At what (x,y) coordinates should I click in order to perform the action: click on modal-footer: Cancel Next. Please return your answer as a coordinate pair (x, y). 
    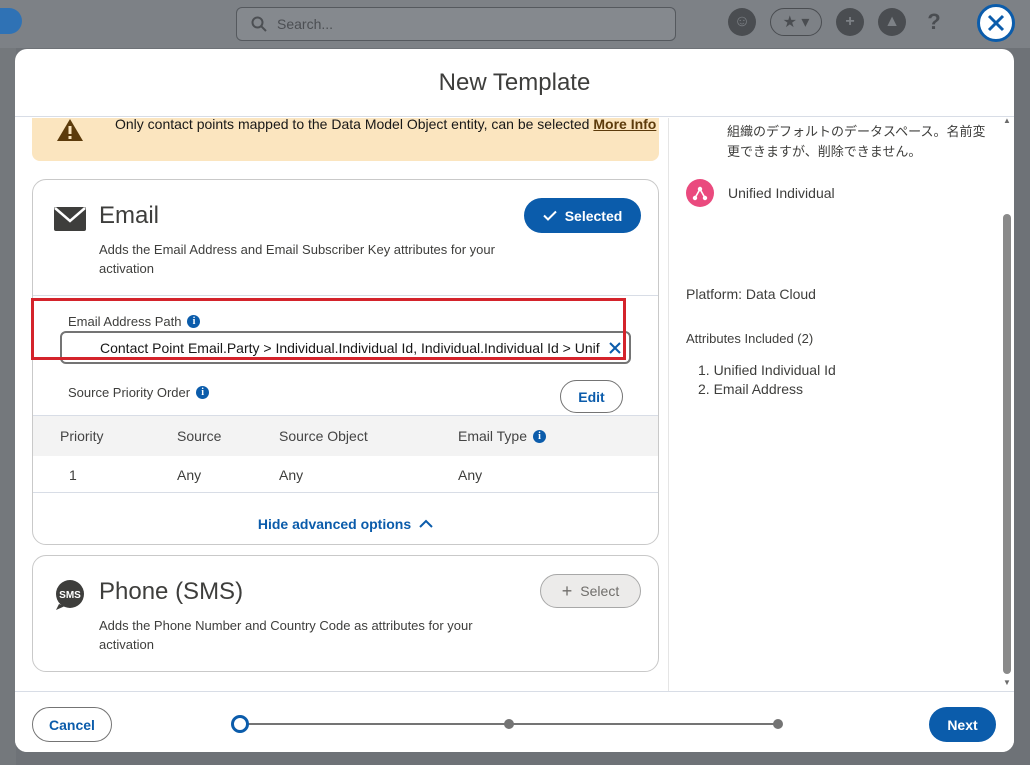
    Looking at the image, I should click on (514, 721).